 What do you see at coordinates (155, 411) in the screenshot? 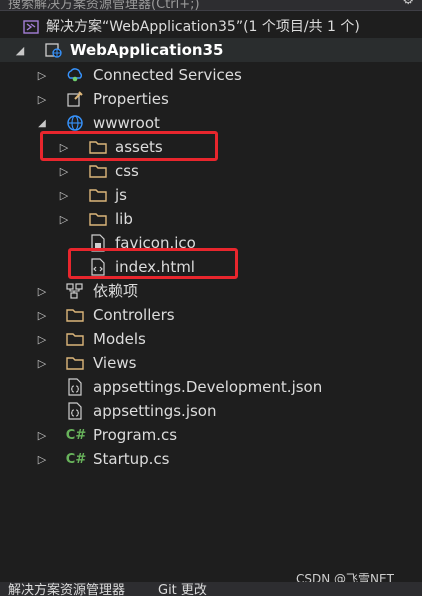
I see `tree-item-label: appsettings.json` at bounding box center [155, 411].